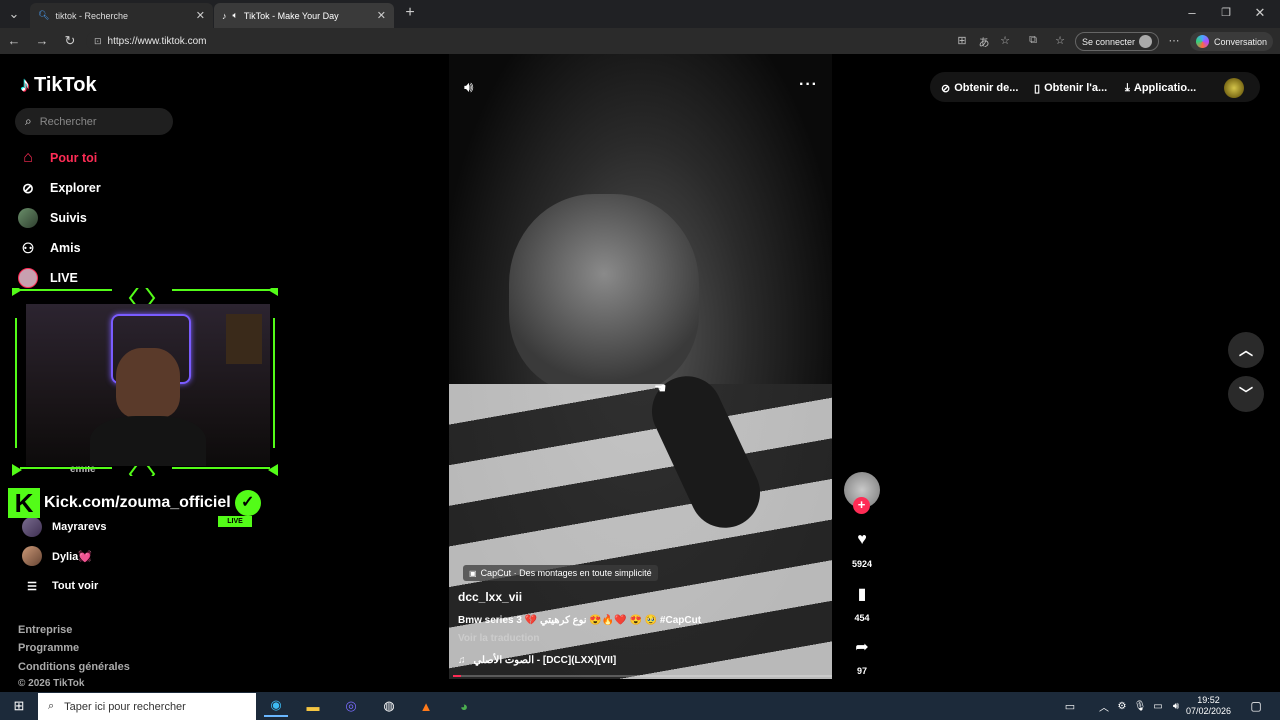 The height and width of the screenshot is (720, 1280). Describe the element at coordinates (426, 706) in the screenshot. I see `app-icon: ▲` at that location.